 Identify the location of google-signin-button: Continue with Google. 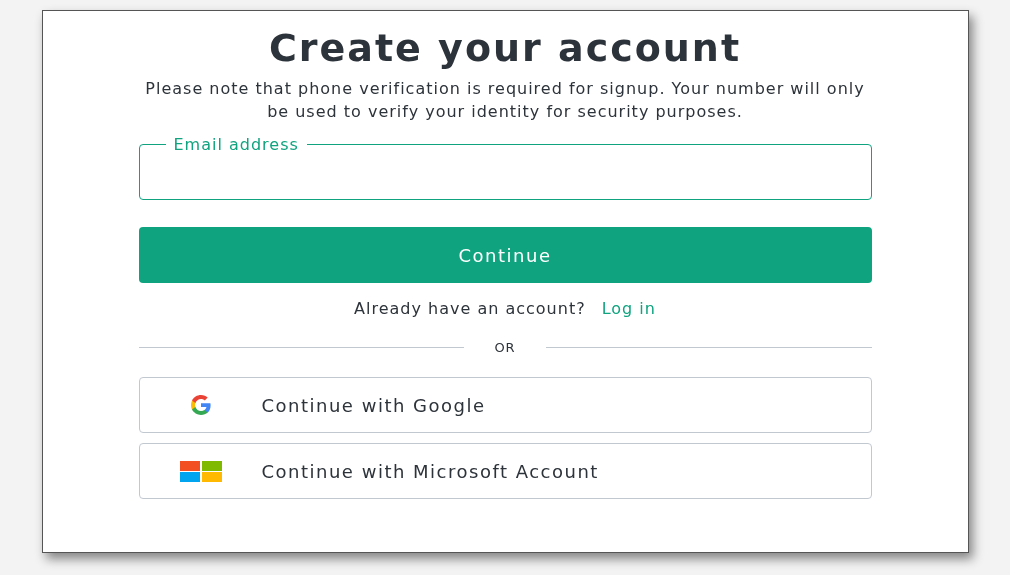
(505, 405).